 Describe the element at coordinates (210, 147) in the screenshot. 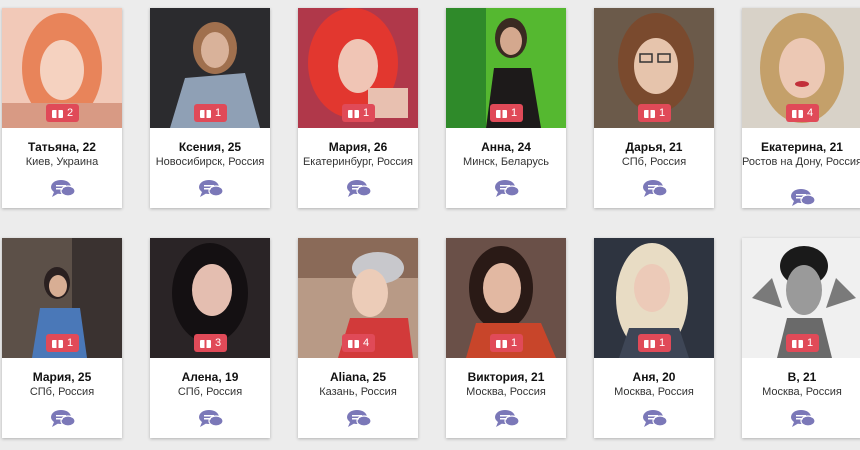

I see `profile-name: Ксения, 25` at that location.